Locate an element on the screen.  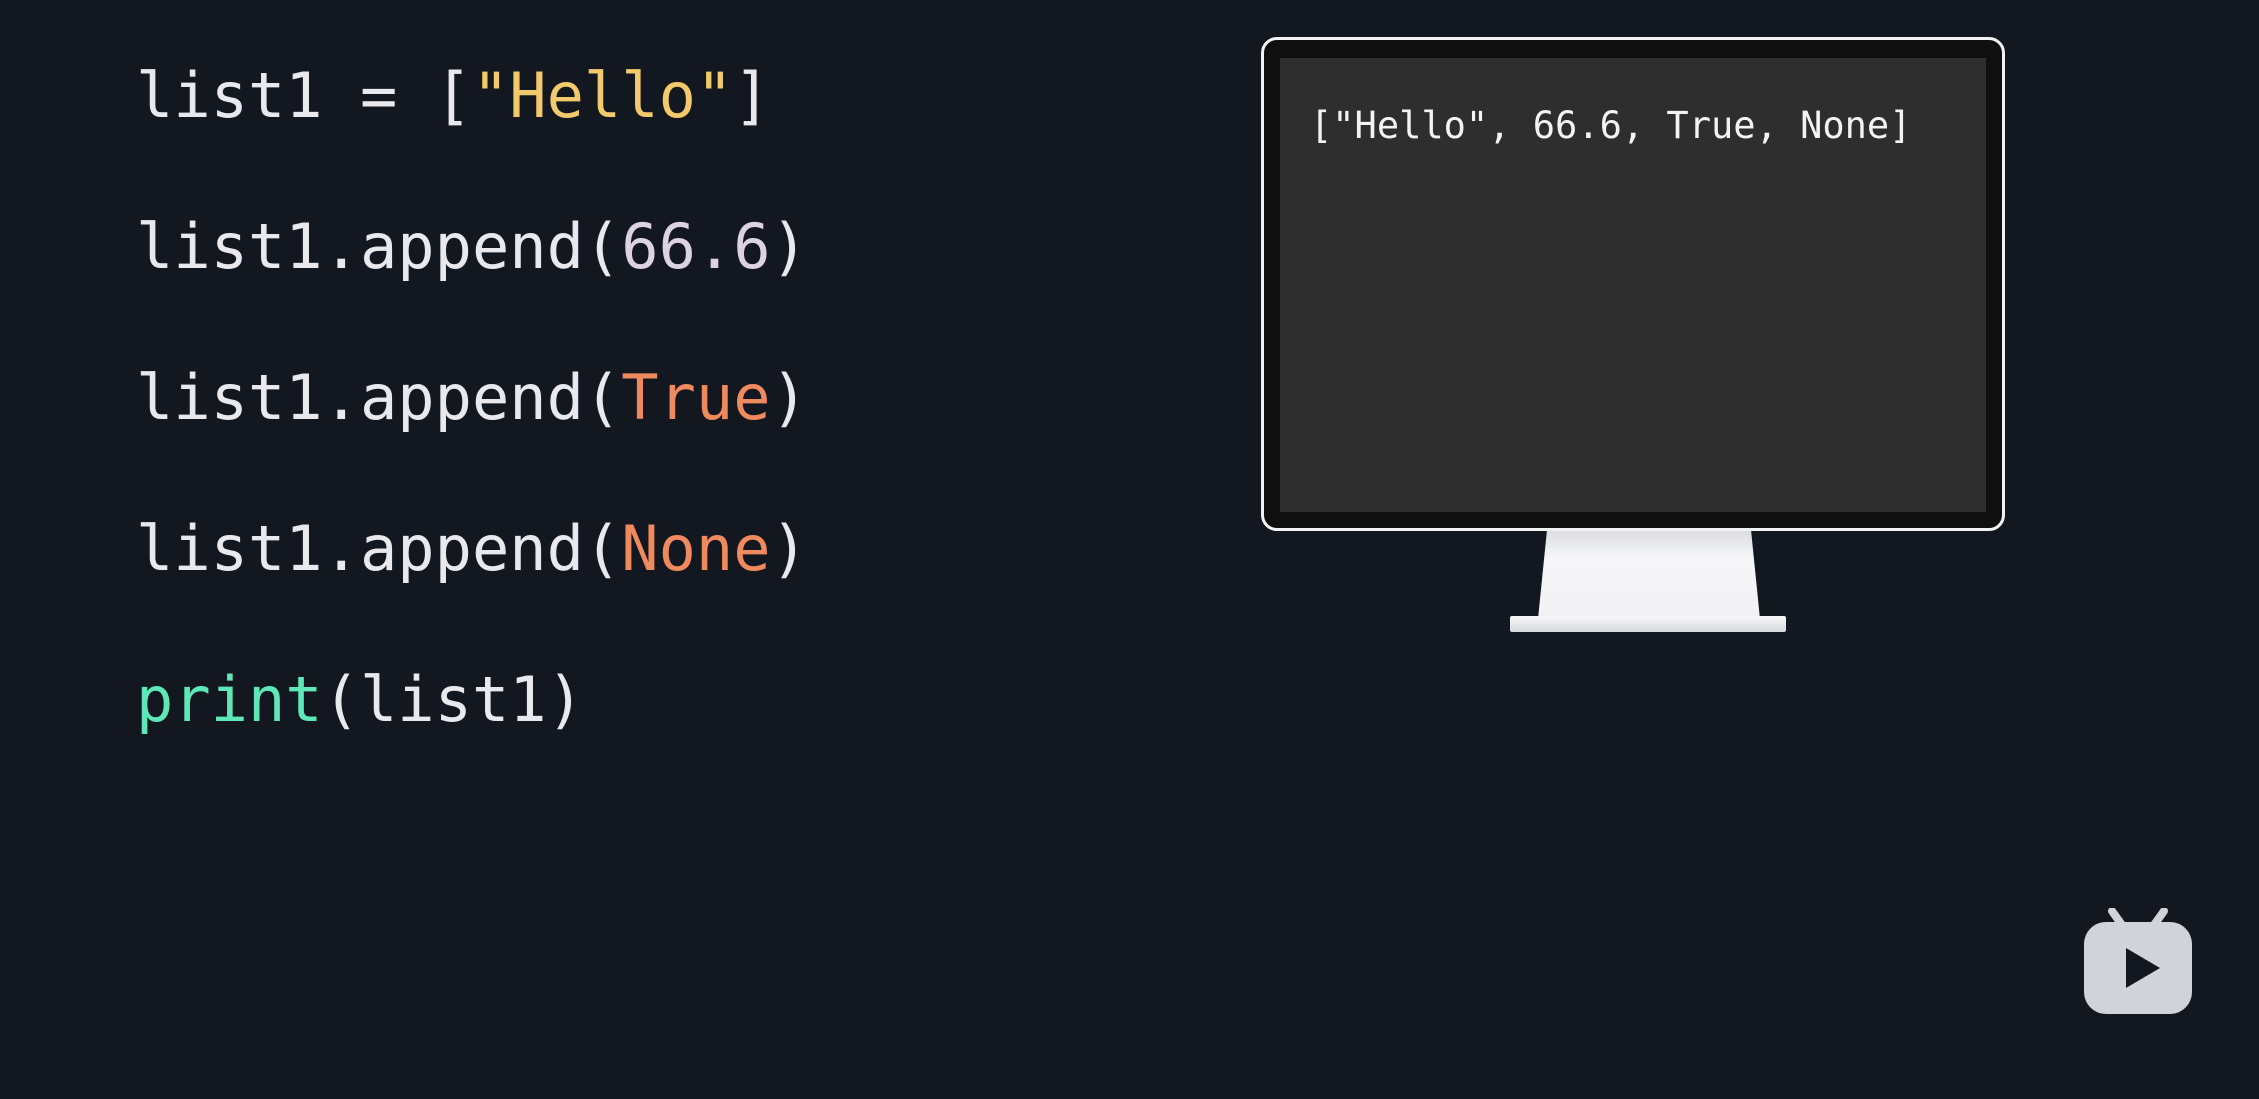
code-token: ] is located at coordinates (752, 95).